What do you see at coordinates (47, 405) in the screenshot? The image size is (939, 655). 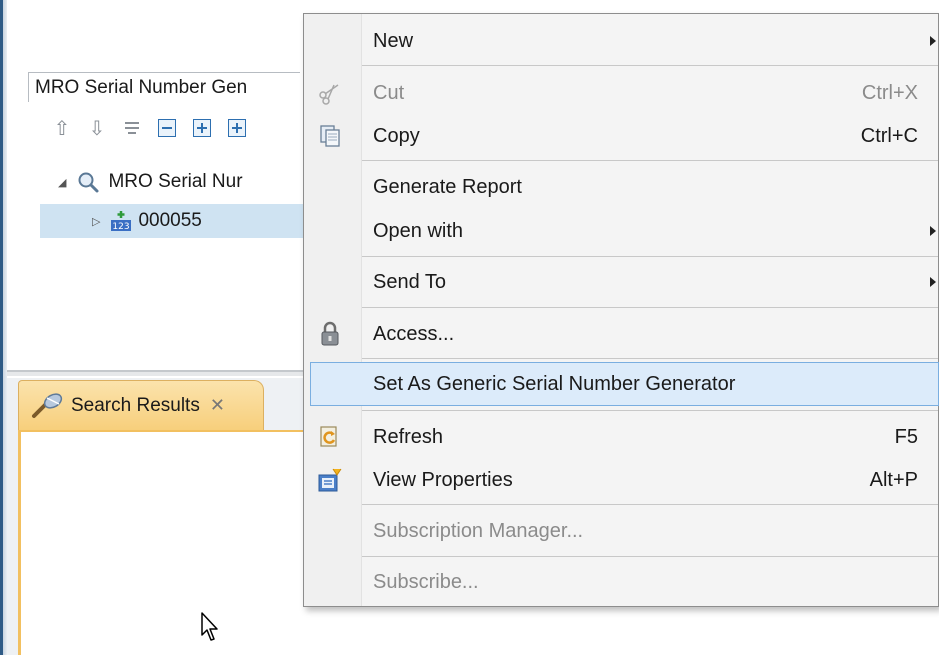 I see `search-results-icon` at bounding box center [47, 405].